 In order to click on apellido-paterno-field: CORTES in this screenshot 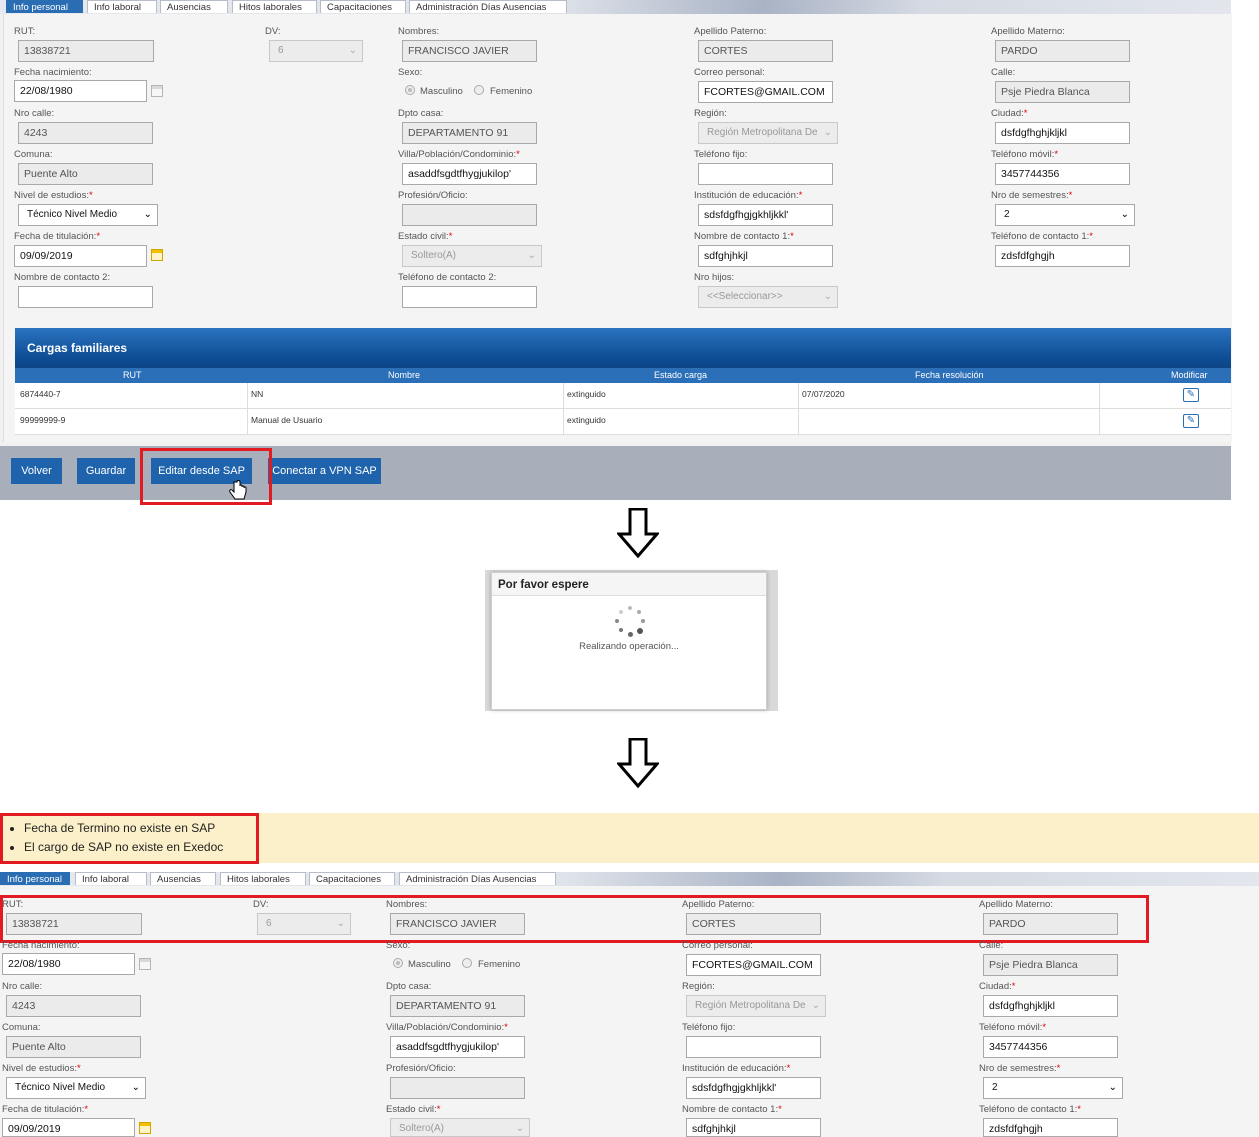, I will do `click(765, 51)`.